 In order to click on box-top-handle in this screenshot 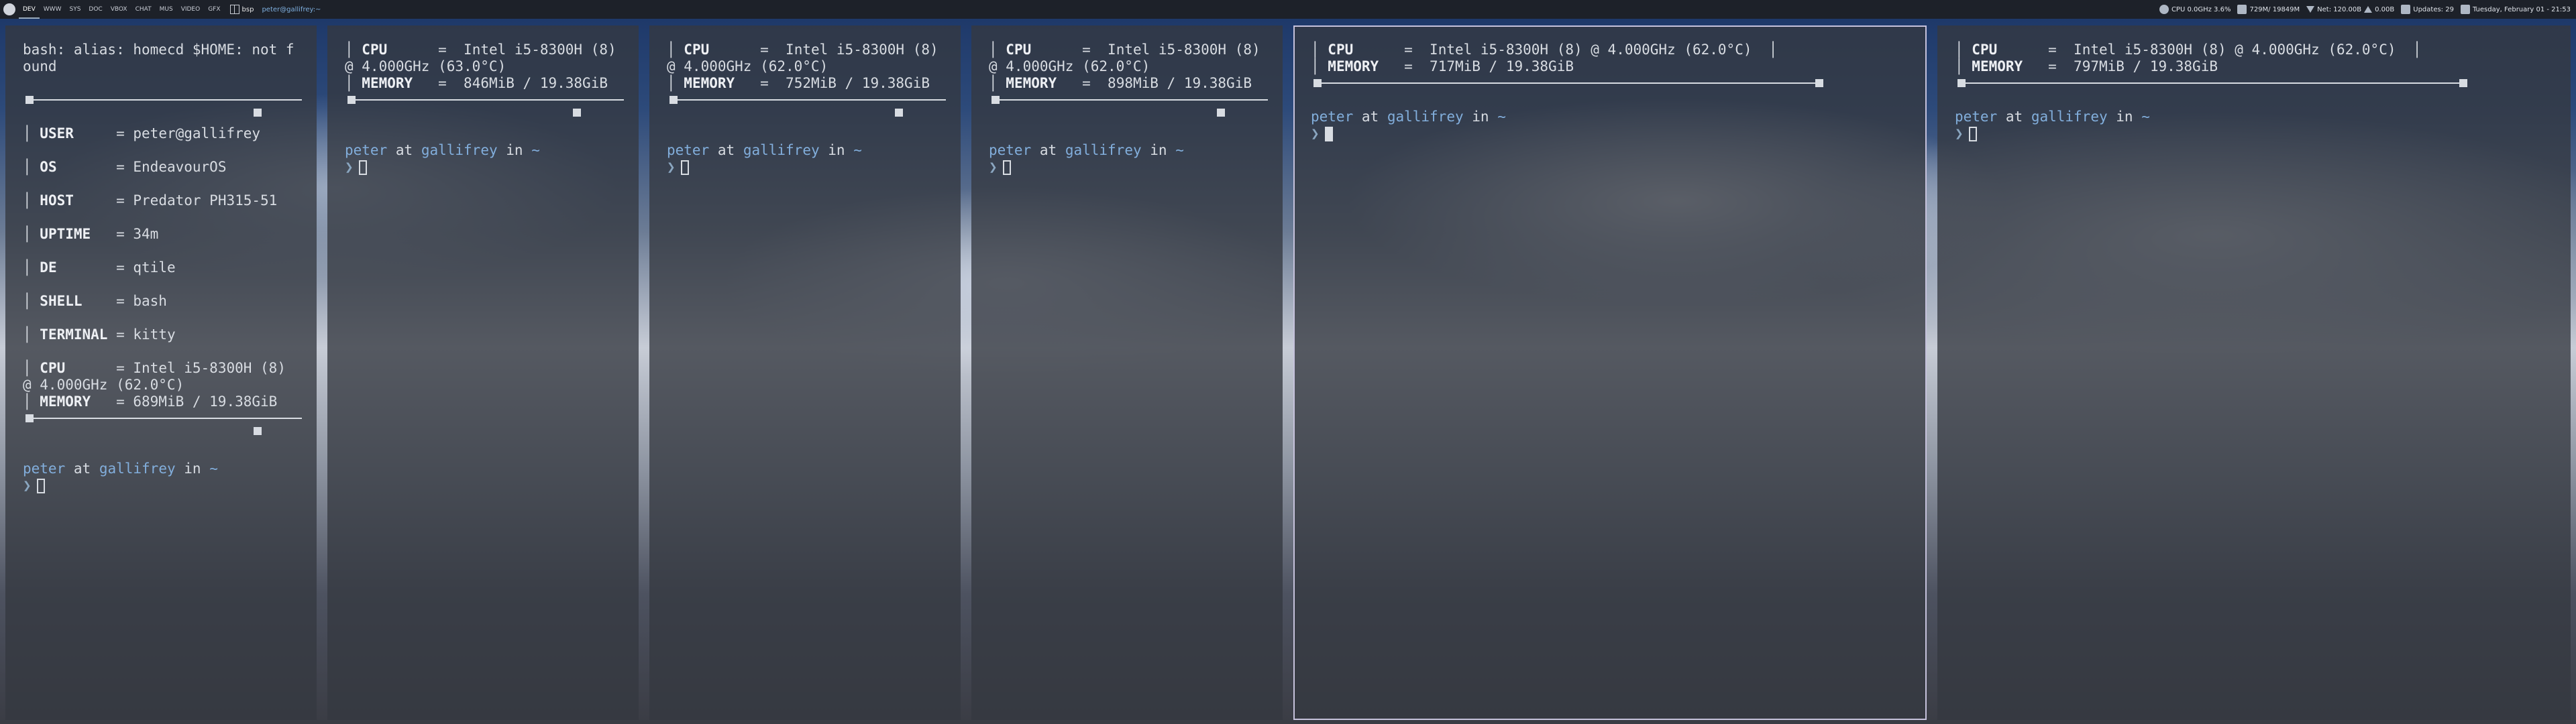, I will do `click(161, 117)`.